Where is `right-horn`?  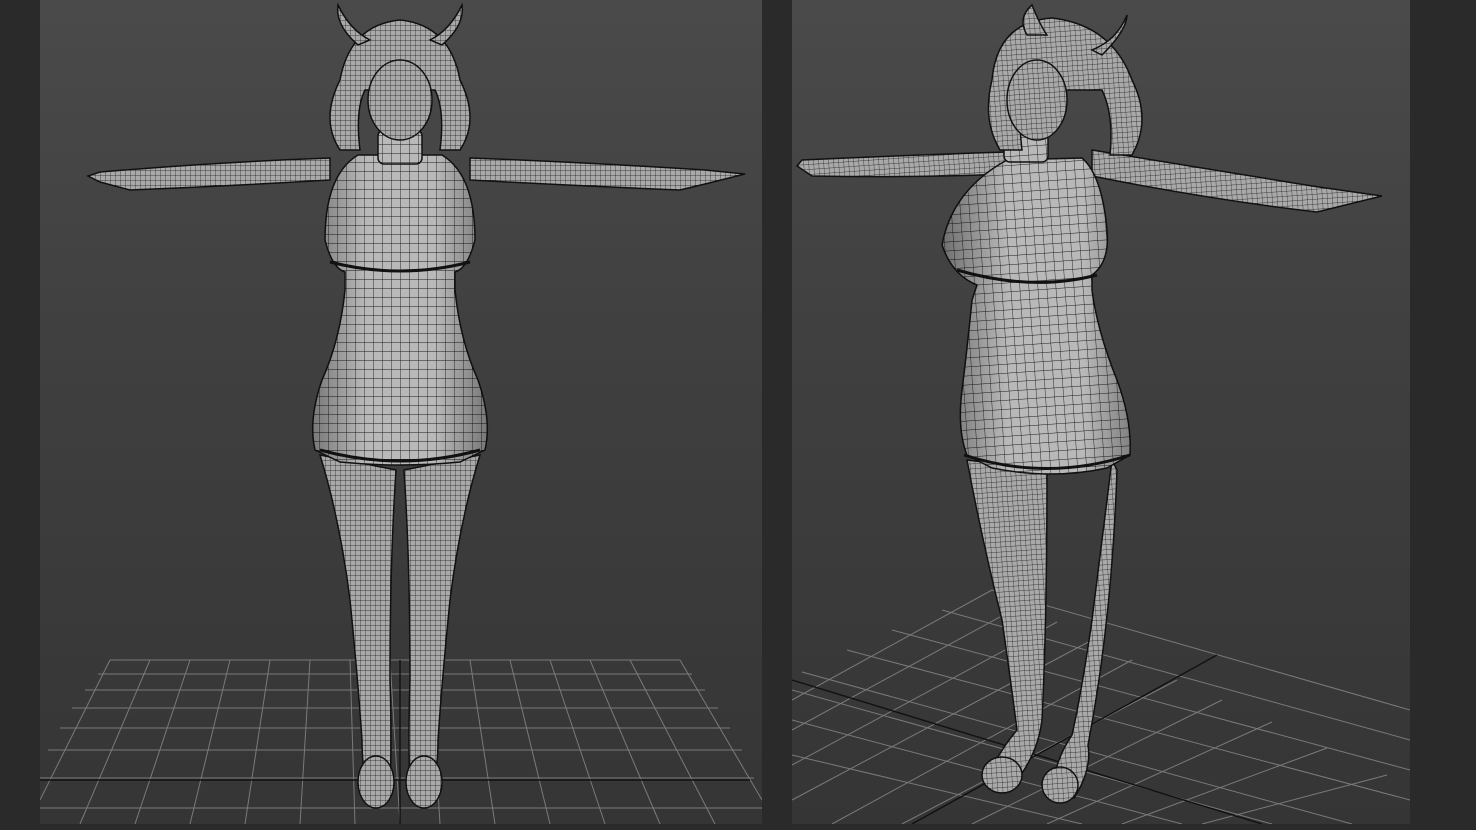 right-horn is located at coordinates (446, 24).